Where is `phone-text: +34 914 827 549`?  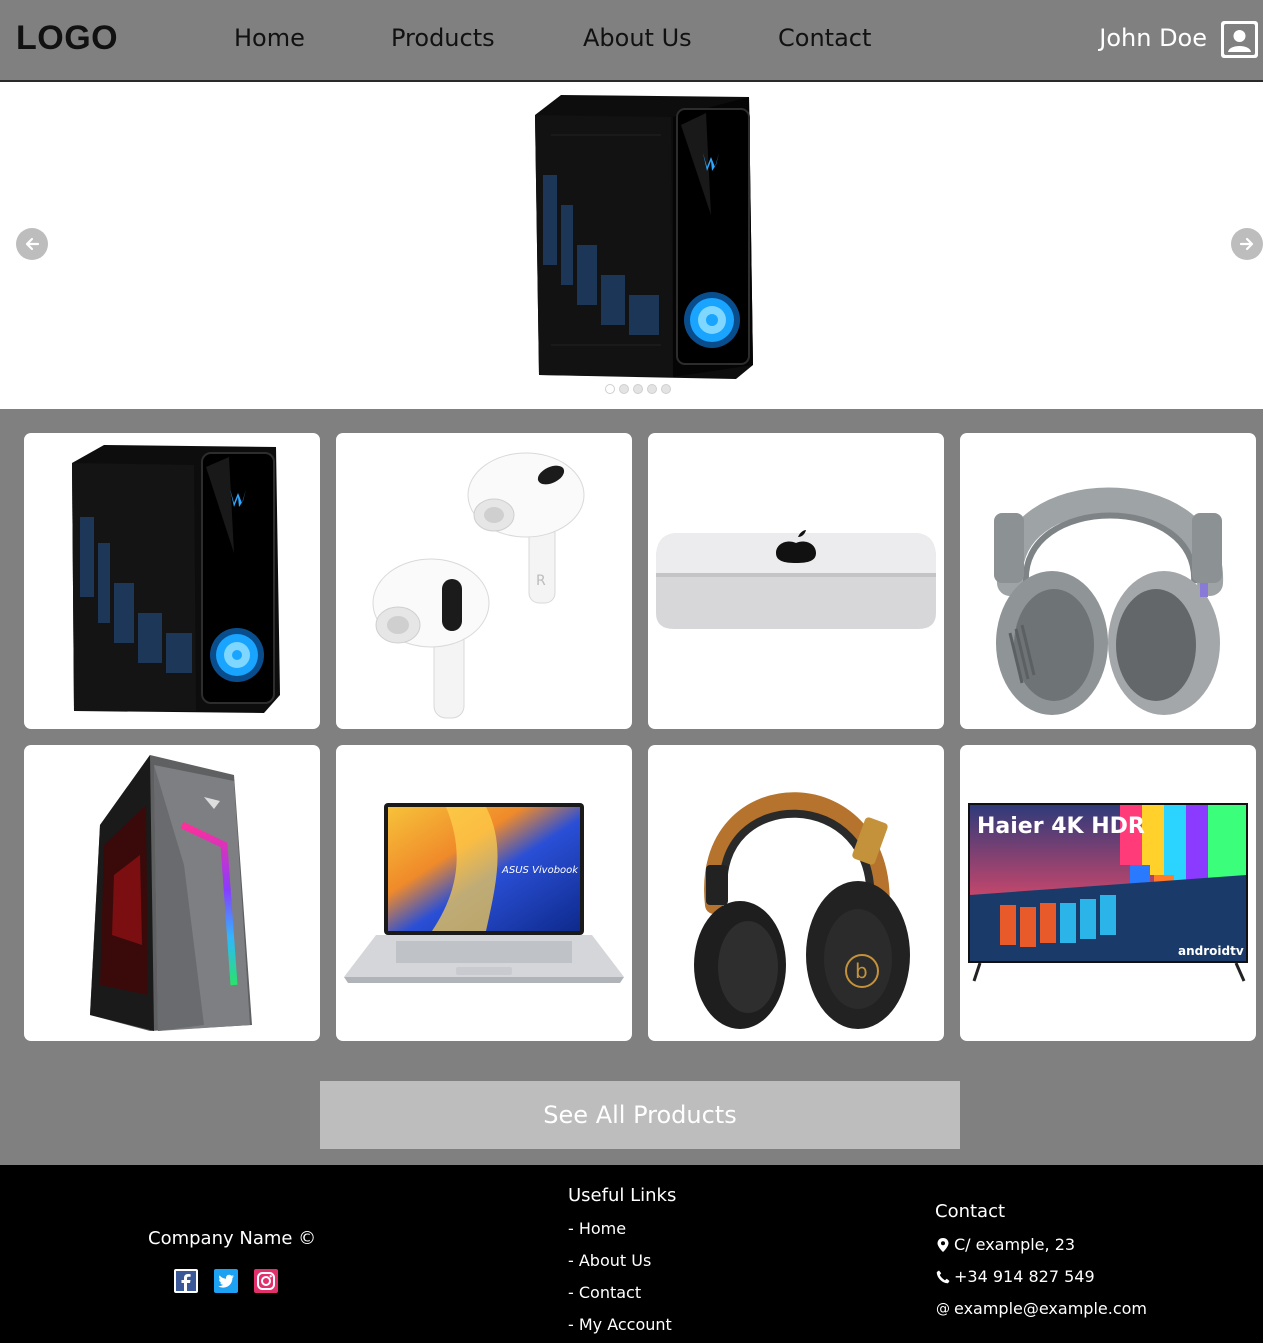 phone-text: +34 914 827 549 is located at coordinates (1024, 1276).